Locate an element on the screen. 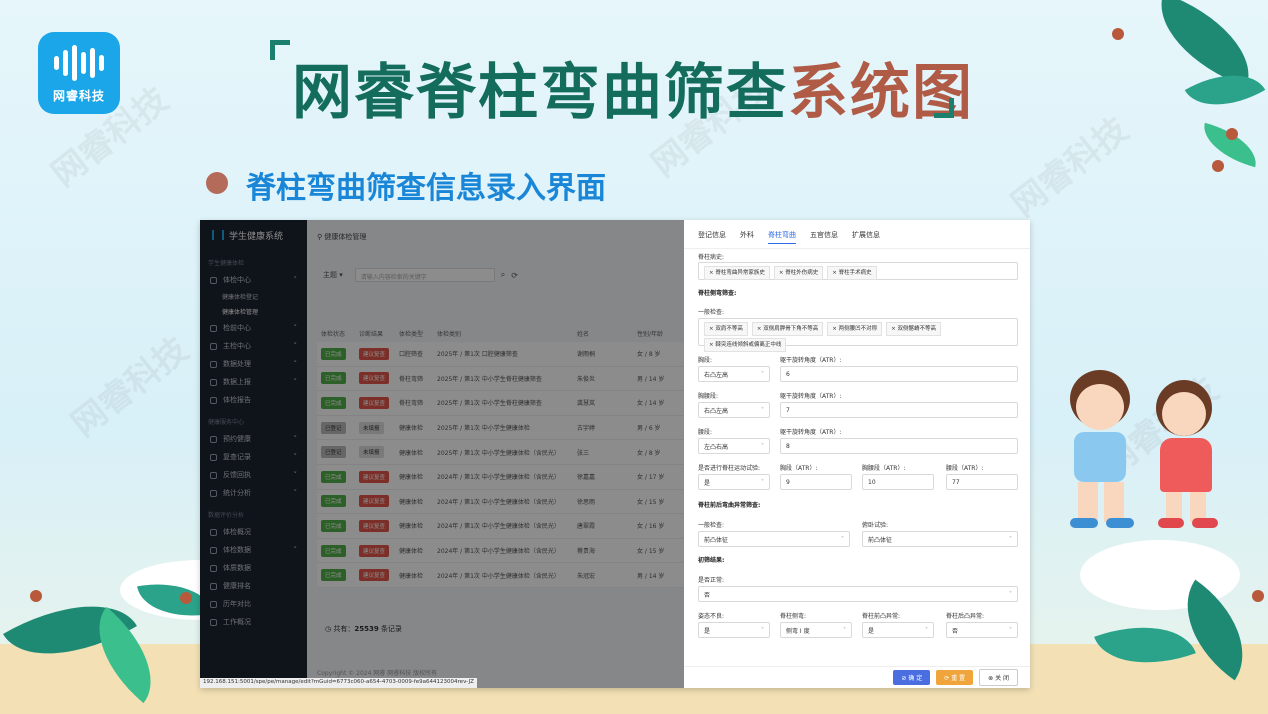 Image resolution: width=1268 pixels, height=714 pixels. section-scoliosis: 脊柱侧弯筛查: is located at coordinates (717, 293).